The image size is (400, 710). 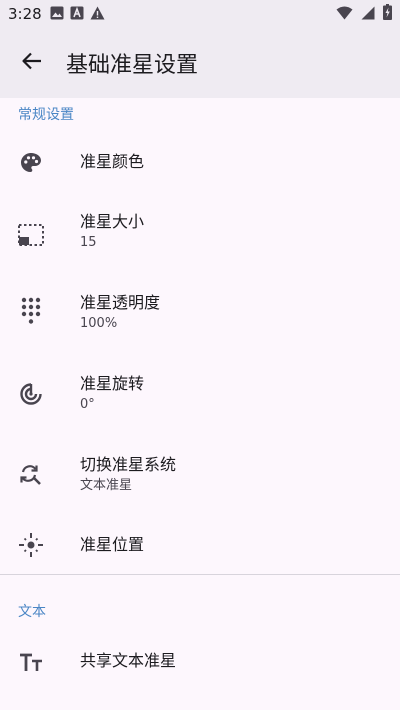 I want to click on setting-title: 准星透明度, so click(x=120, y=302).